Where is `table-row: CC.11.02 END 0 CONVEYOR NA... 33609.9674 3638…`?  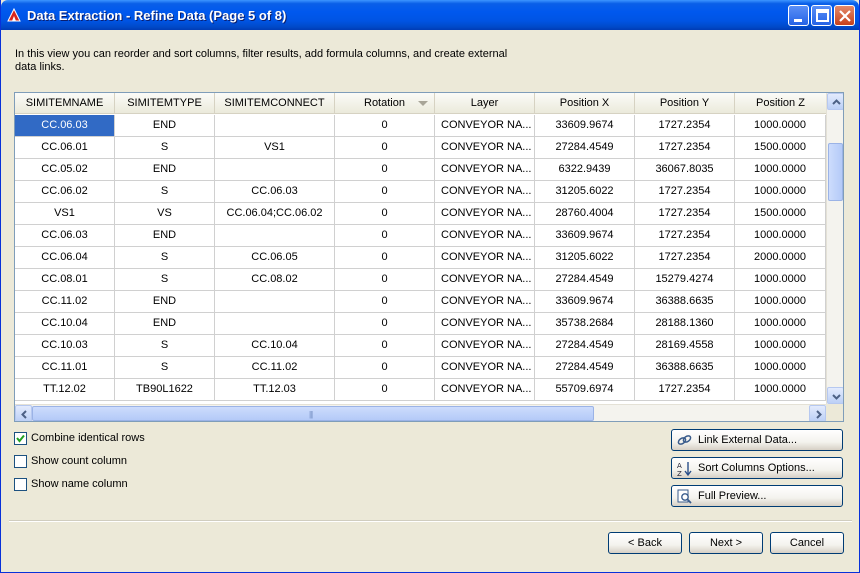 table-row: CC.11.02 END 0 CONVEYOR NA... 33609.9674 3638… is located at coordinates (420, 302).